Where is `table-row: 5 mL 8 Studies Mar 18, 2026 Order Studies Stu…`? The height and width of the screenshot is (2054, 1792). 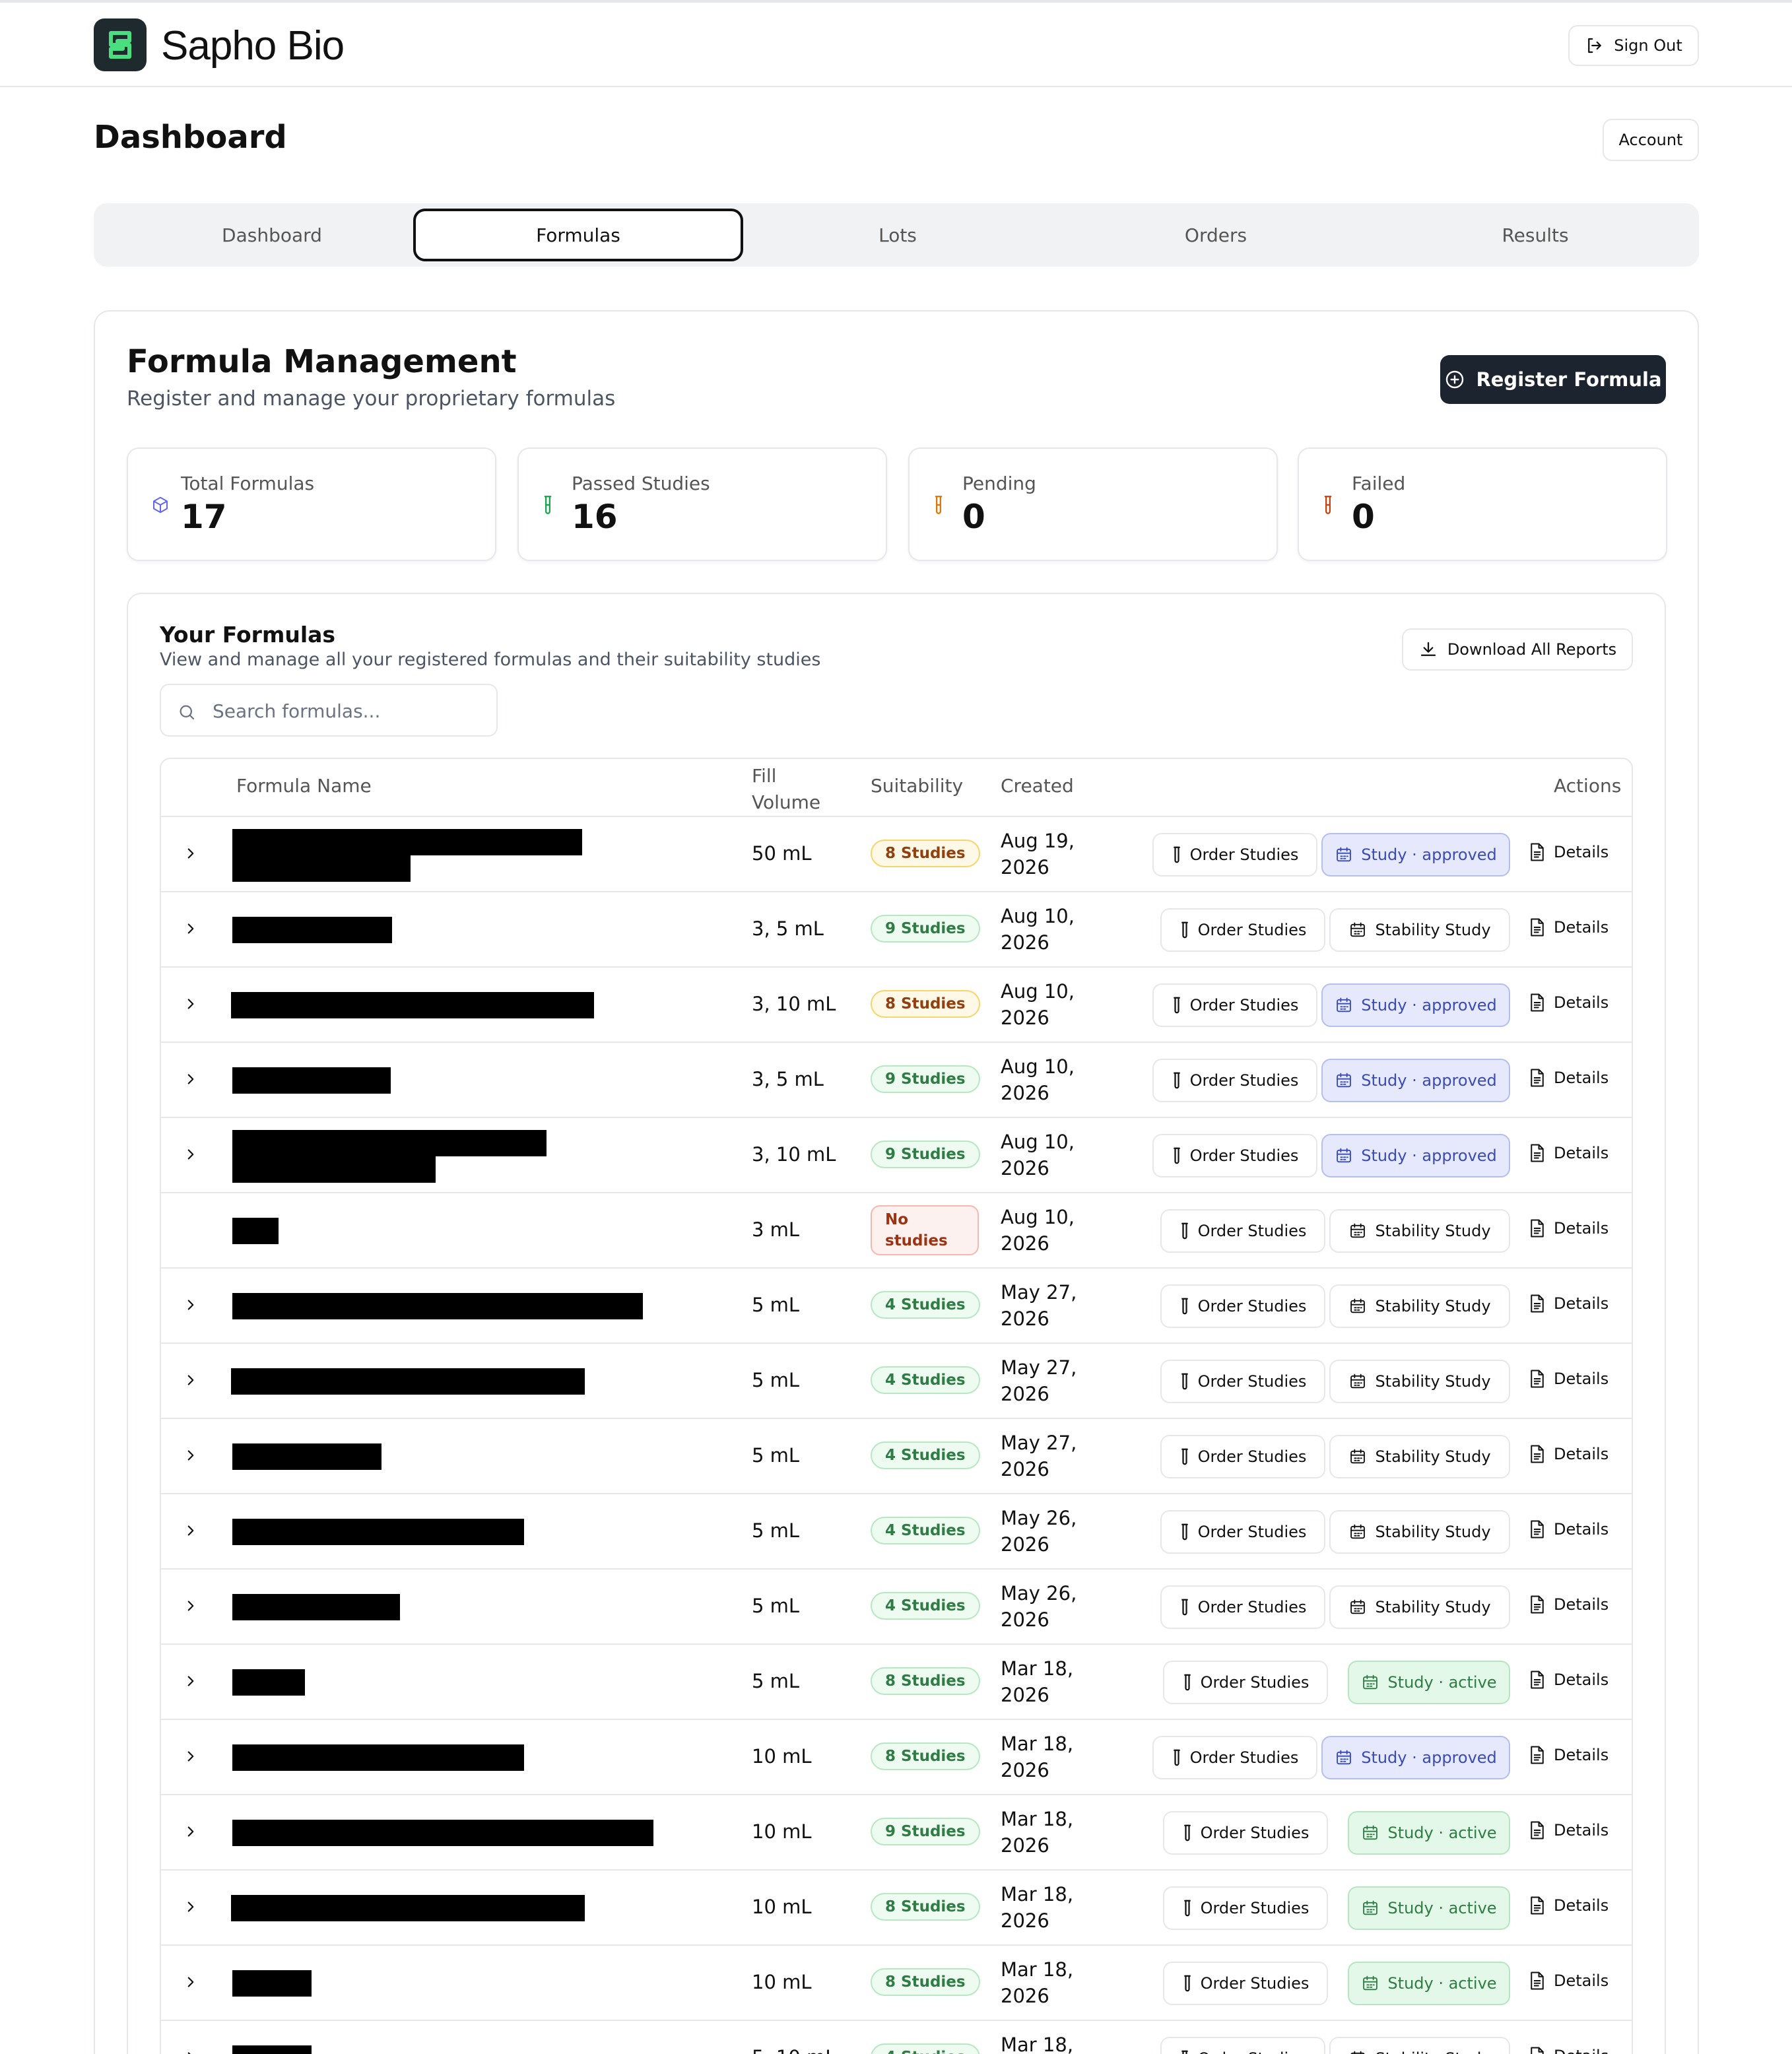
table-row: 5 mL 8 Studies Mar 18, 2026 Order Studies Stu… is located at coordinates (896, 1682).